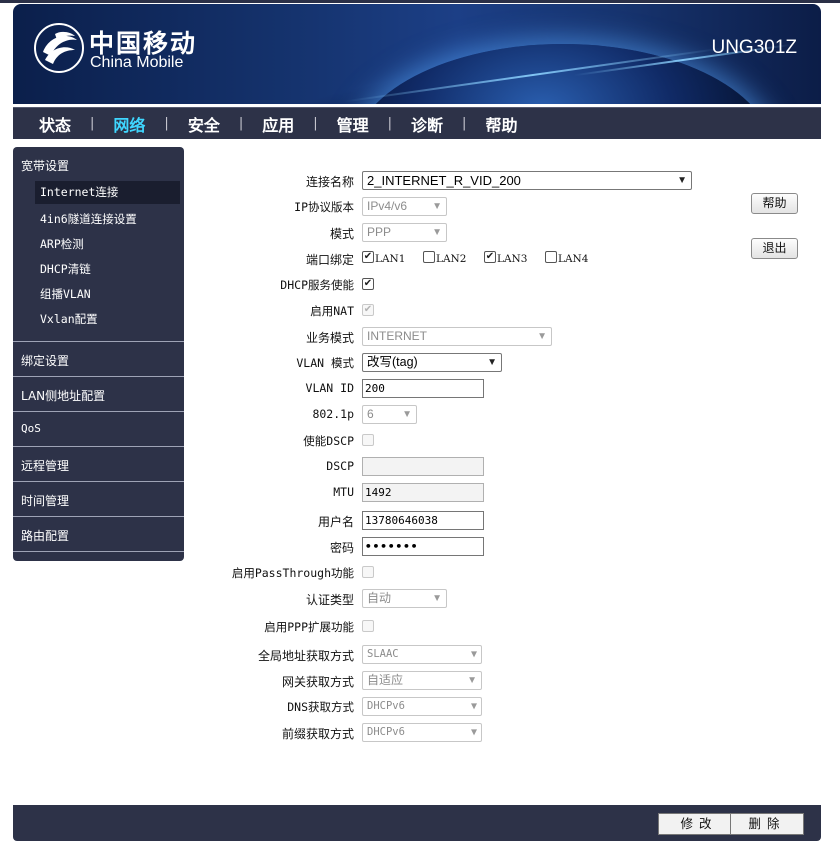 This screenshot has width=840, height=846. I want to click on sidebar-group-remote: 远程管理, so click(45, 465).